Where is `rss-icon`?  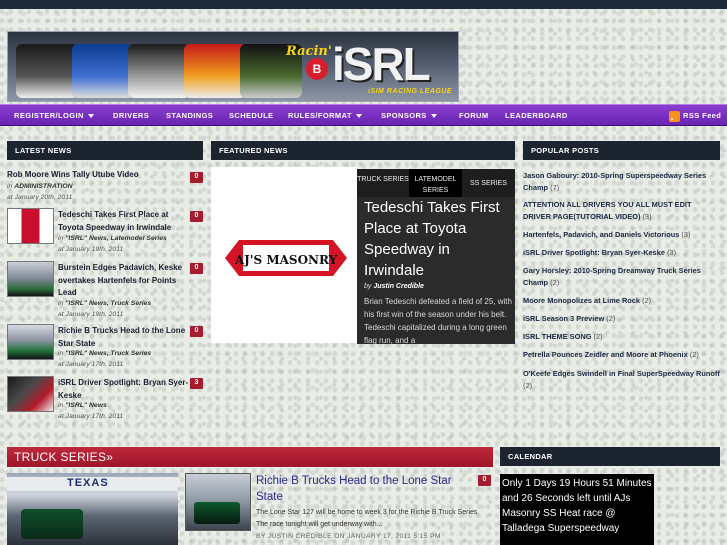
rss-icon is located at coordinates (674, 116).